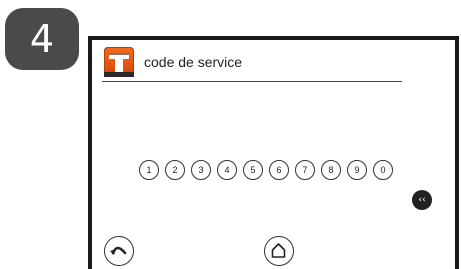 This screenshot has width=461, height=269. I want to click on keypad-key-2: 2, so click(175, 170).